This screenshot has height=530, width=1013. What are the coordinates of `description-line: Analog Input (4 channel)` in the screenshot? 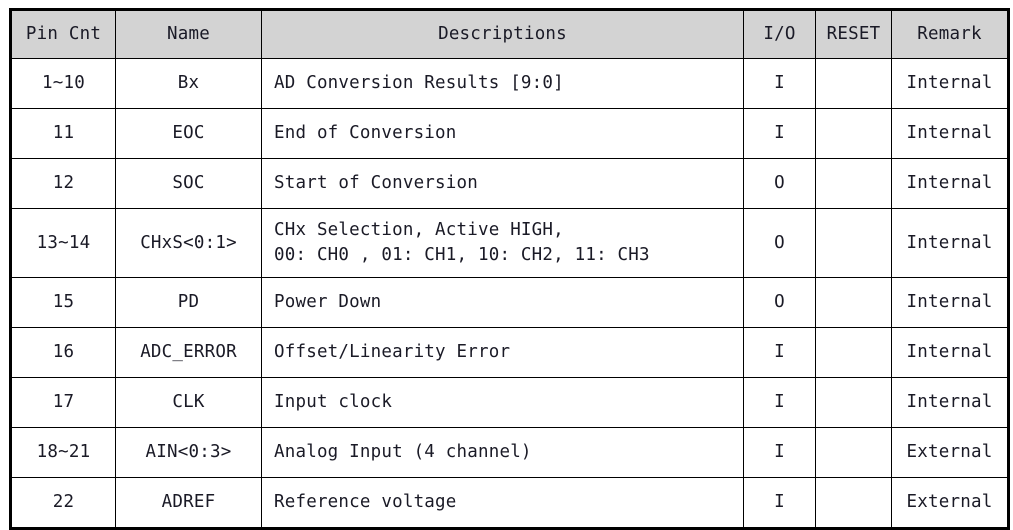 It's located at (403, 452).